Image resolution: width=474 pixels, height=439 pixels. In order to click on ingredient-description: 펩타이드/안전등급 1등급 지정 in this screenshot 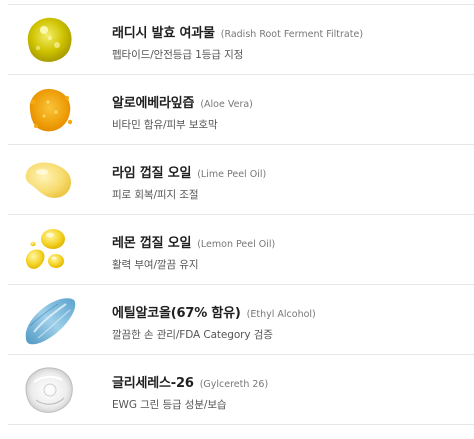, I will do `click(178, 55)`.